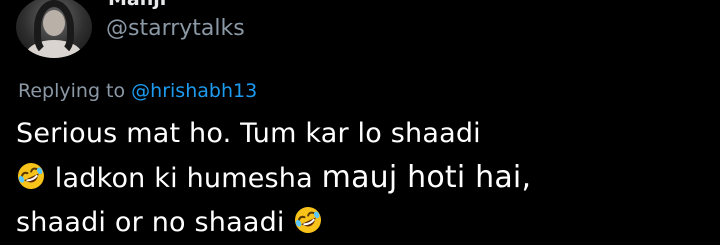 Image resolution: width=720 pixels, height=245 pixels. Describe the element at coordinates (175, 28) in the screenshot. I see `user-handle: @starrytalks` at that location.